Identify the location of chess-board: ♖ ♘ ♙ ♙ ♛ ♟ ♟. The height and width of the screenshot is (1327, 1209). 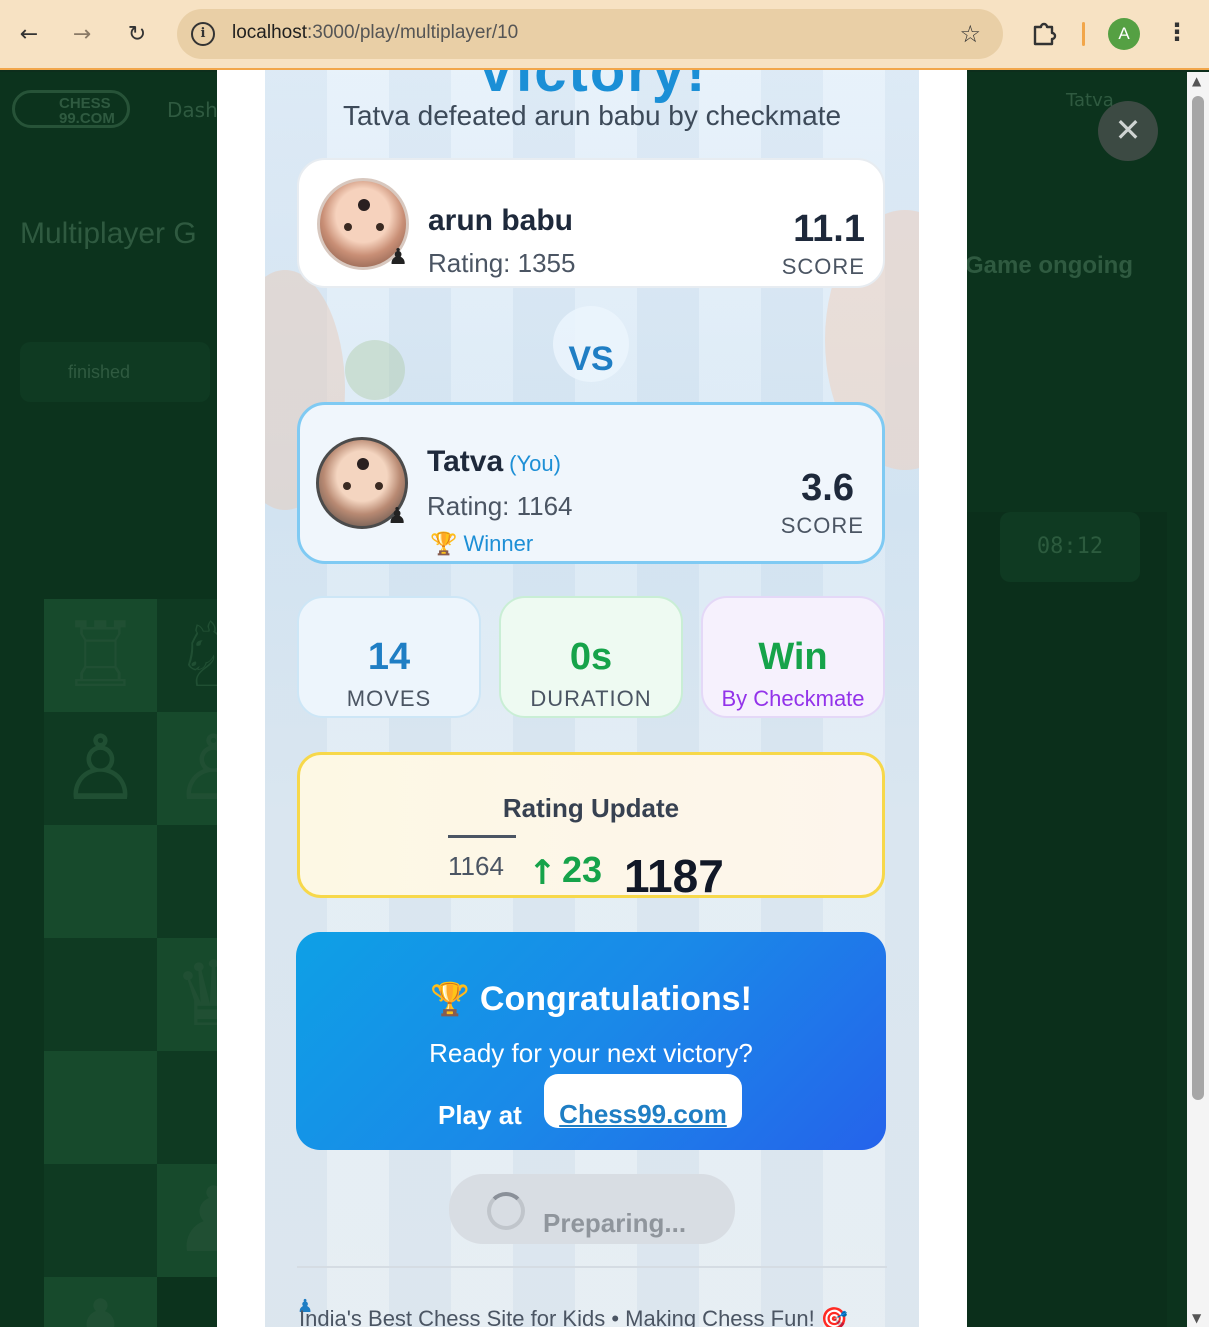
(157, 963).